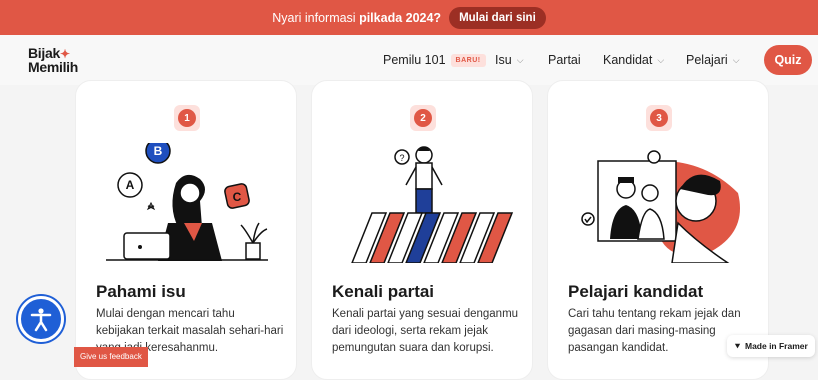 This screenshot has height=380, width=818. Describe the element at coordinates (468, 60) in the screenshot. I see `new-badge: BARU!` at that location.